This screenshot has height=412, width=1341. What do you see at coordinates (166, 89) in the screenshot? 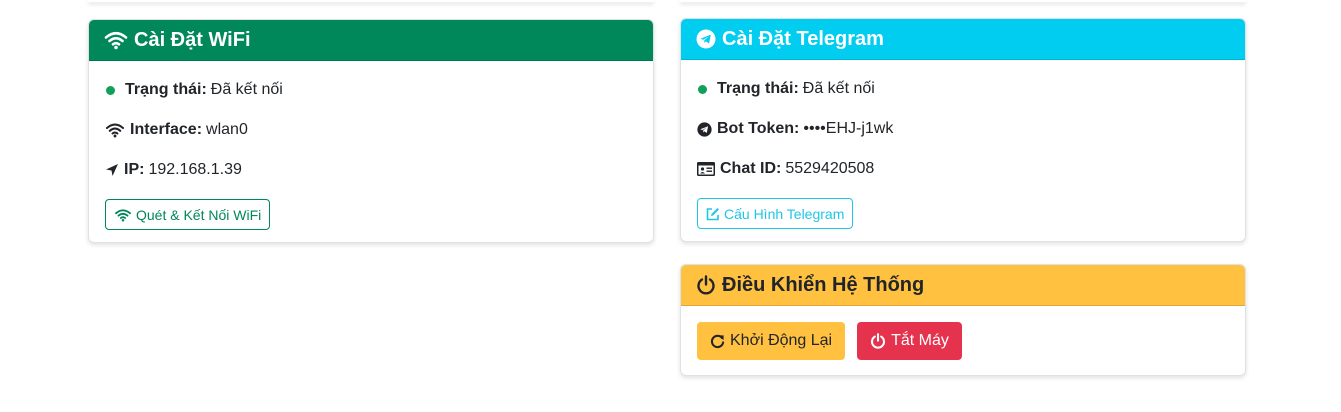
I see `wifi-status-label: Trạng thái:` at bounding box center [166, 89].